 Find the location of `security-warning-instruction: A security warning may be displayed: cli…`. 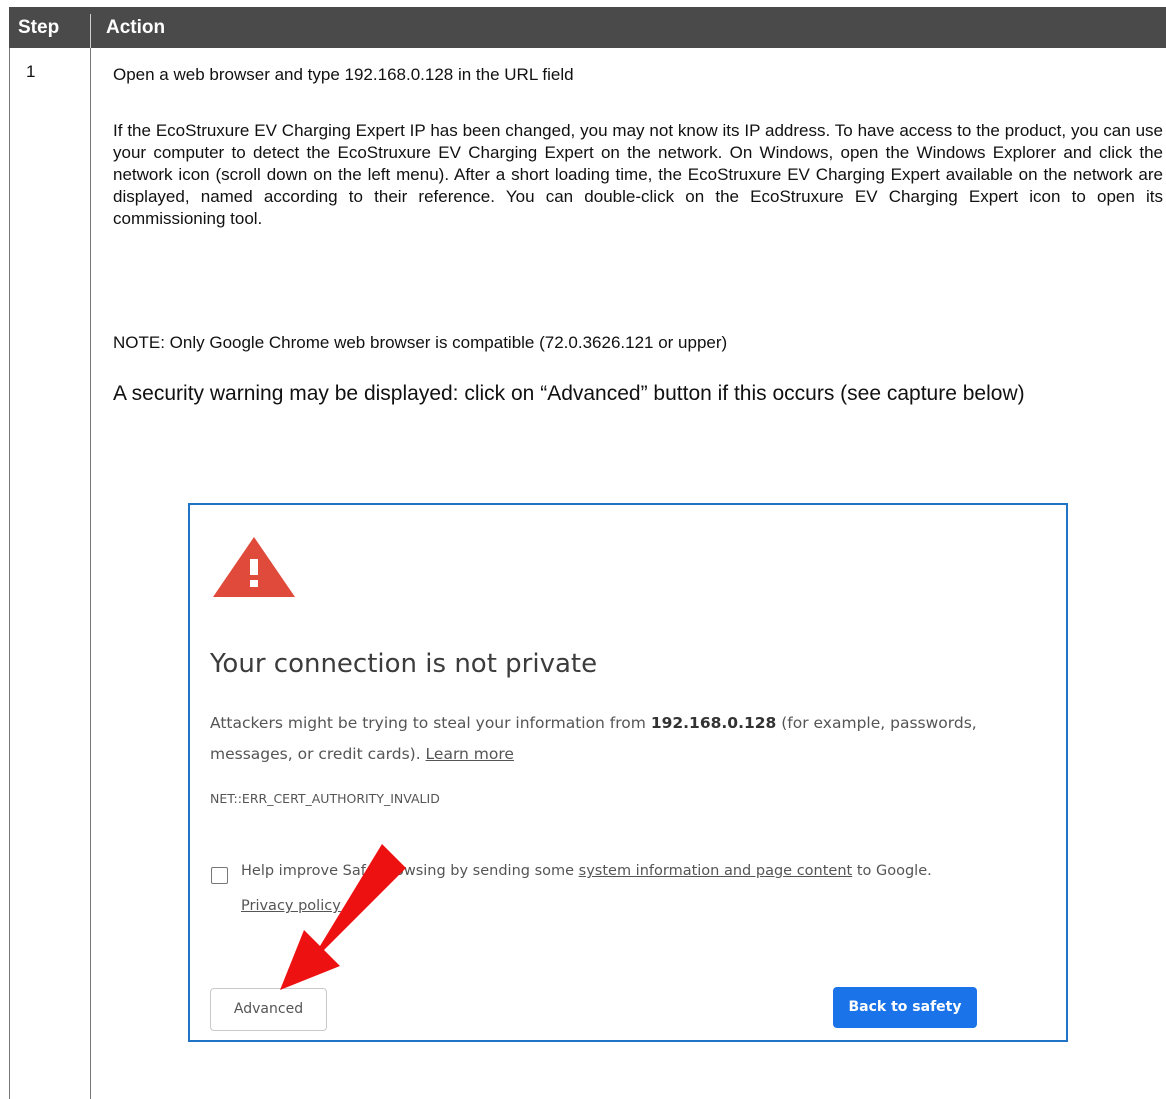

security-warning-instruction: A security warning may be displayed: cli… is located at coordinates (569, 393).